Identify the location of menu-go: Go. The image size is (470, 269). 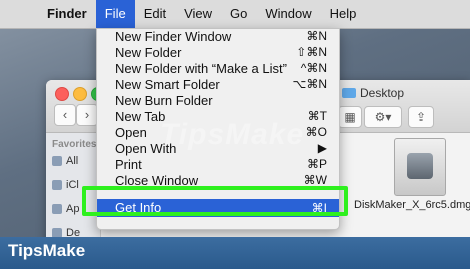
(238, 14).